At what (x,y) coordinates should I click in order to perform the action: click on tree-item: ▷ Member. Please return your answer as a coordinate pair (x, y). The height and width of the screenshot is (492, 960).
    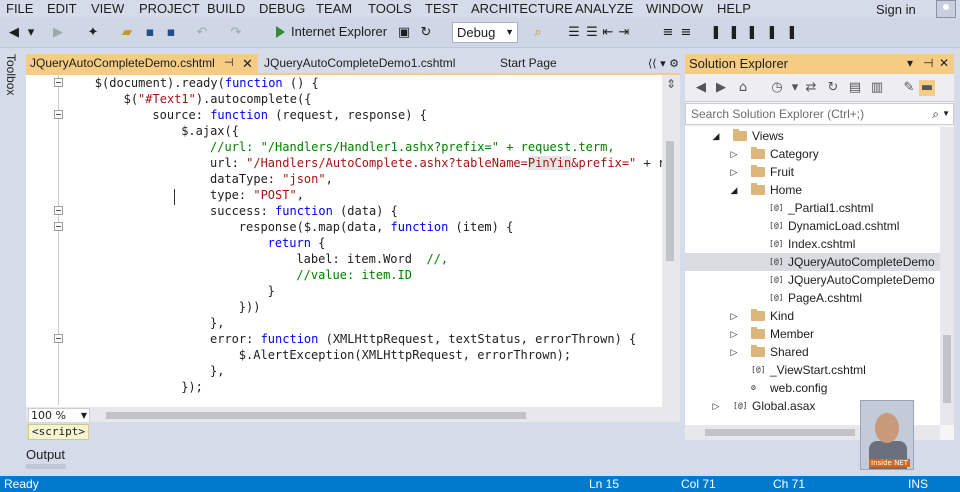
    Looking at the image, I should click on (812, 334).